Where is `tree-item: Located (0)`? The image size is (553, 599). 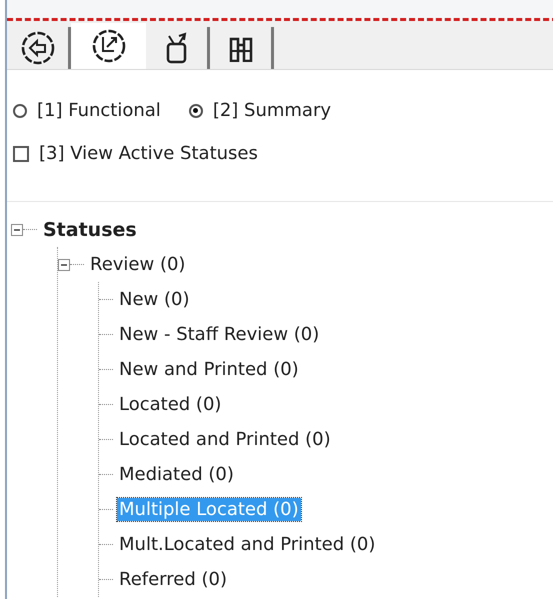 tree-item: Located (0) is located at coordinates (170, 404).